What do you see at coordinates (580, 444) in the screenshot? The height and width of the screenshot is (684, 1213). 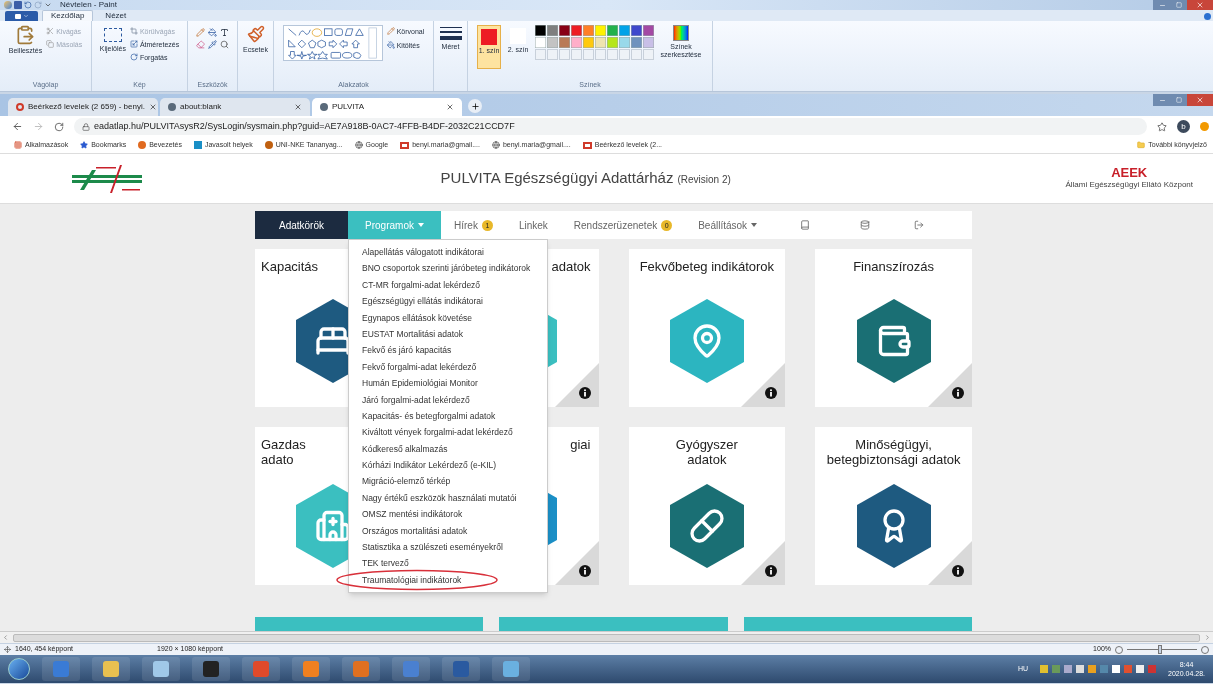 I see `card-title: giai` at bounding box center [580, 444].